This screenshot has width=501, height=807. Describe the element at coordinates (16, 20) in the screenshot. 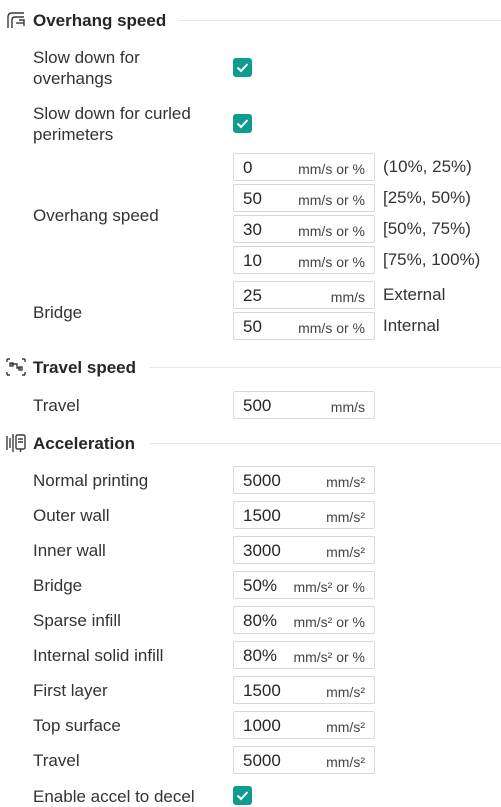

I see `overhang-speed-icon` at that location.